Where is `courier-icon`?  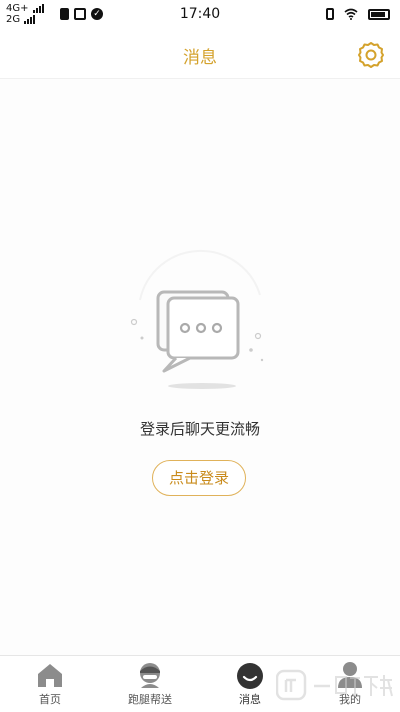 courier-icon is located at coordinates (150, 675).